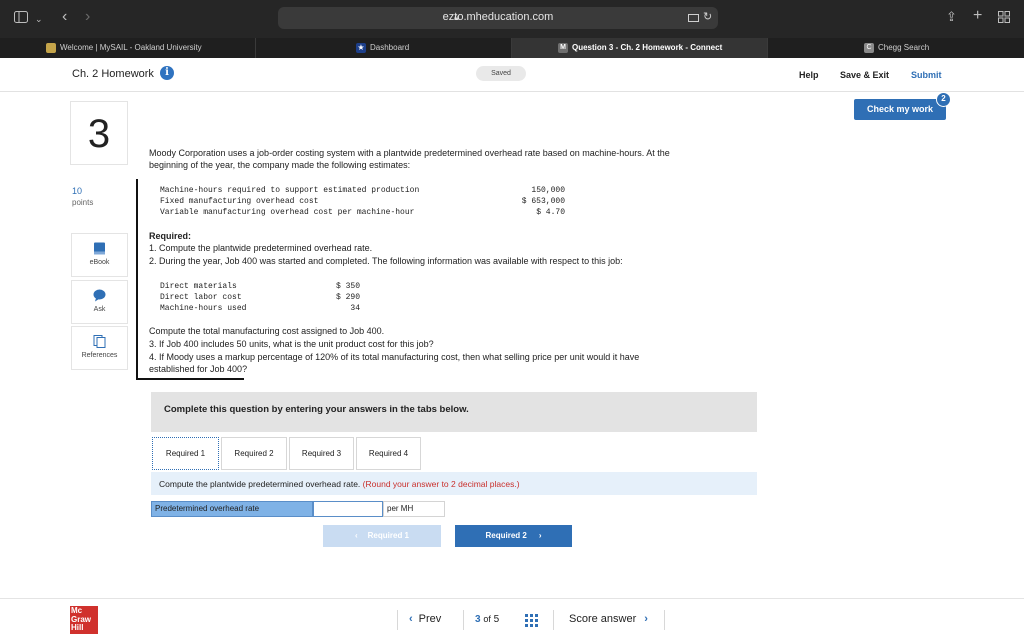  I want to click on tab-question-3: M Question 3 - Ch. 2 Homework - Connect, so click(640, 48).